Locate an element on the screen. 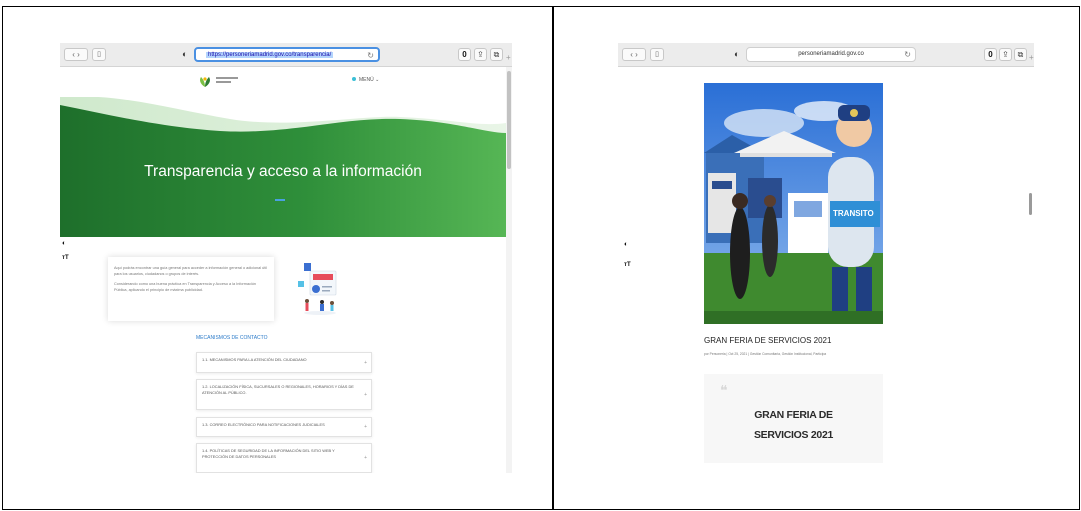 This screenshot has height=511, width=1081. logo-wordmark is located at coordinates (227, 81).